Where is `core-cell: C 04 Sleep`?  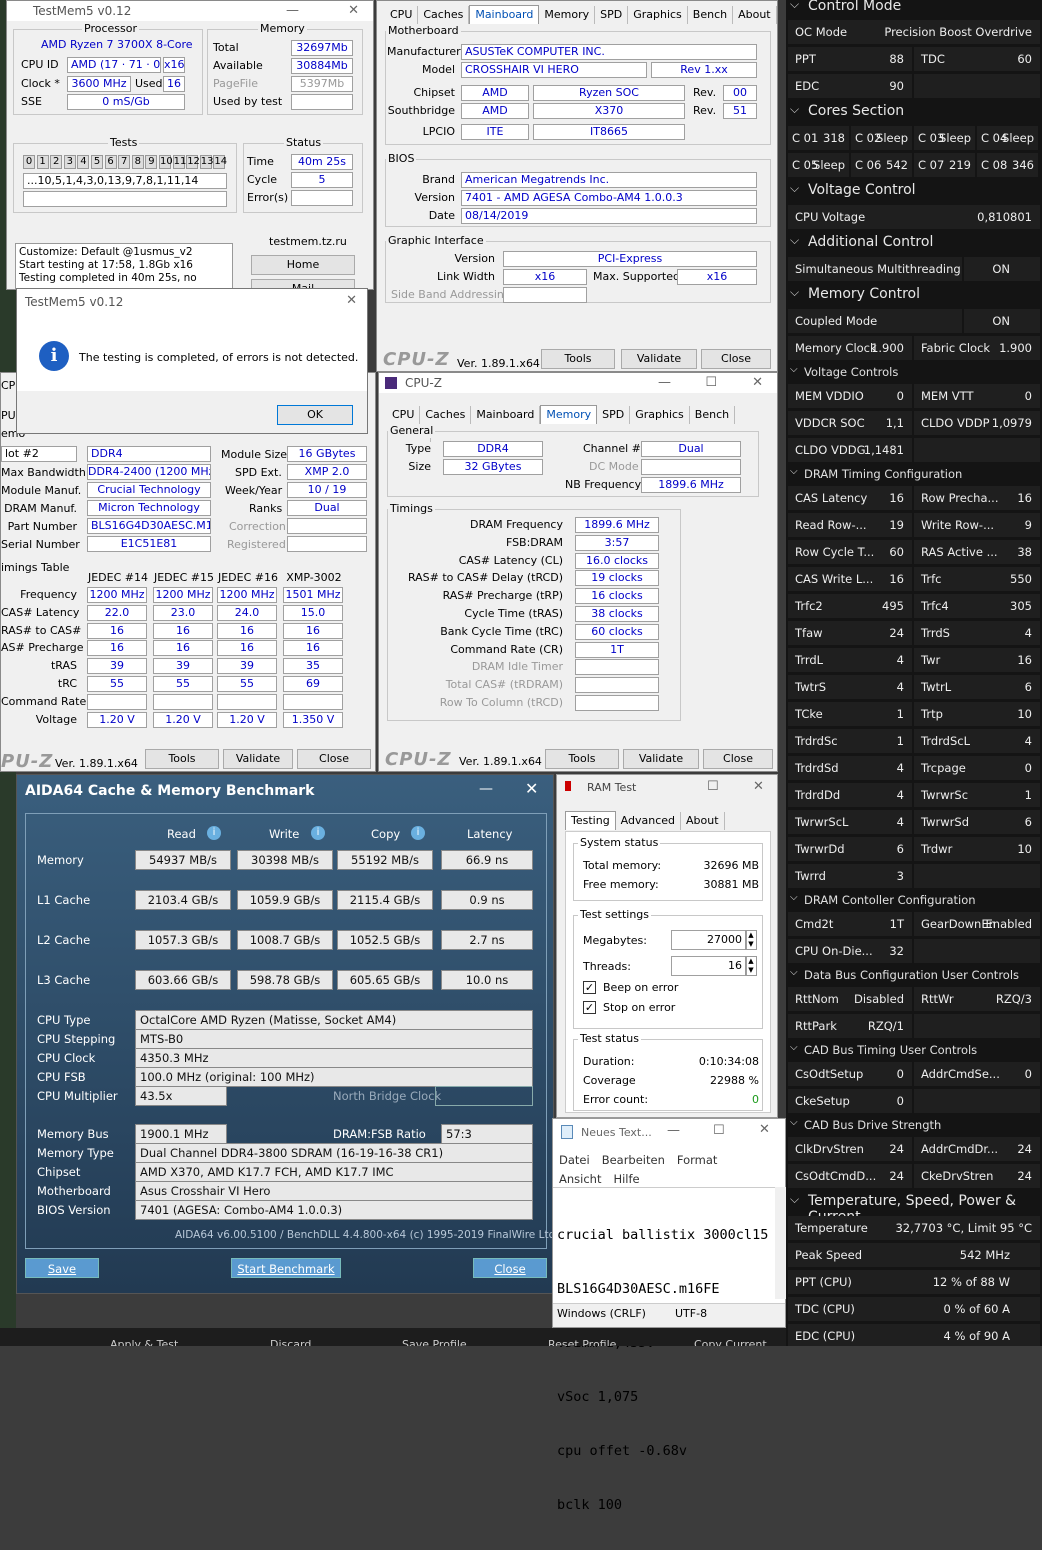
core-cell: C 04 Sleep is located at coordinates (1007, 138).